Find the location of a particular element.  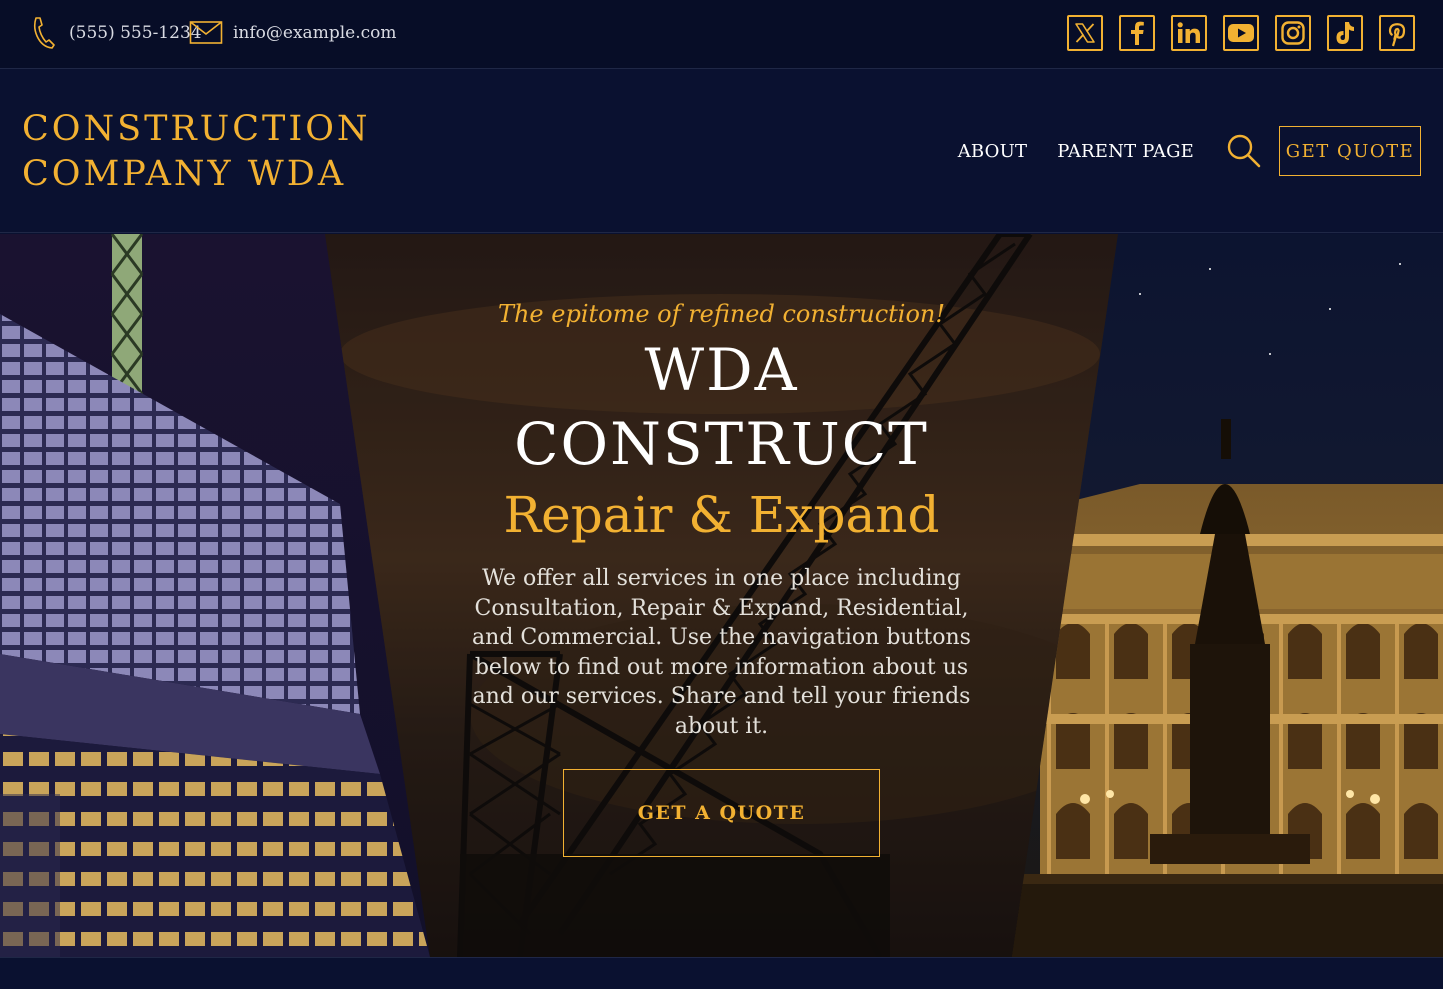

phone-number: (555) 555-1234 is located at coordinates (135, 33).